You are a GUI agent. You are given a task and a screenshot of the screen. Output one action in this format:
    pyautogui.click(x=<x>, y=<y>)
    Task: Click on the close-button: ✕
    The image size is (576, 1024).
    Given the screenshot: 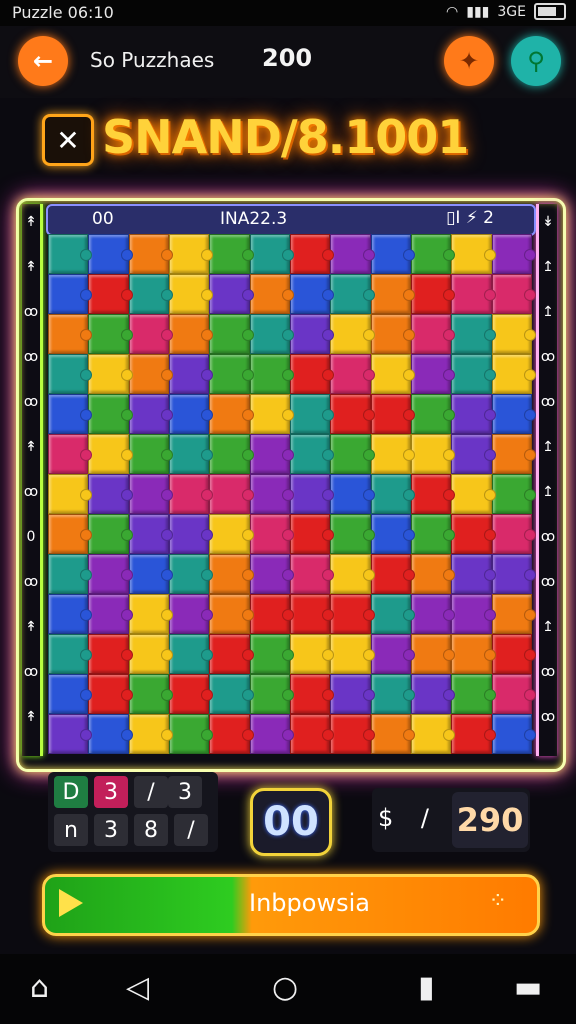 What is the action you would take?
    pyautogui.click(x=68, y=140)
    